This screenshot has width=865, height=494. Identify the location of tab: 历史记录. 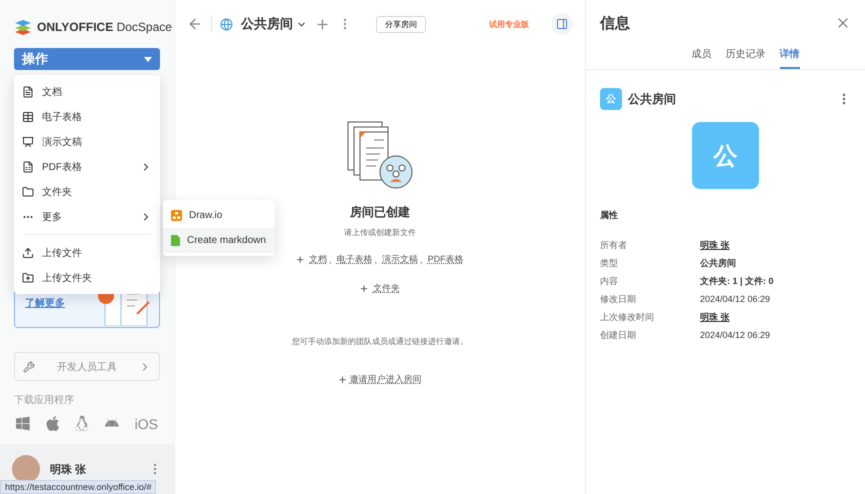
(746, 57).